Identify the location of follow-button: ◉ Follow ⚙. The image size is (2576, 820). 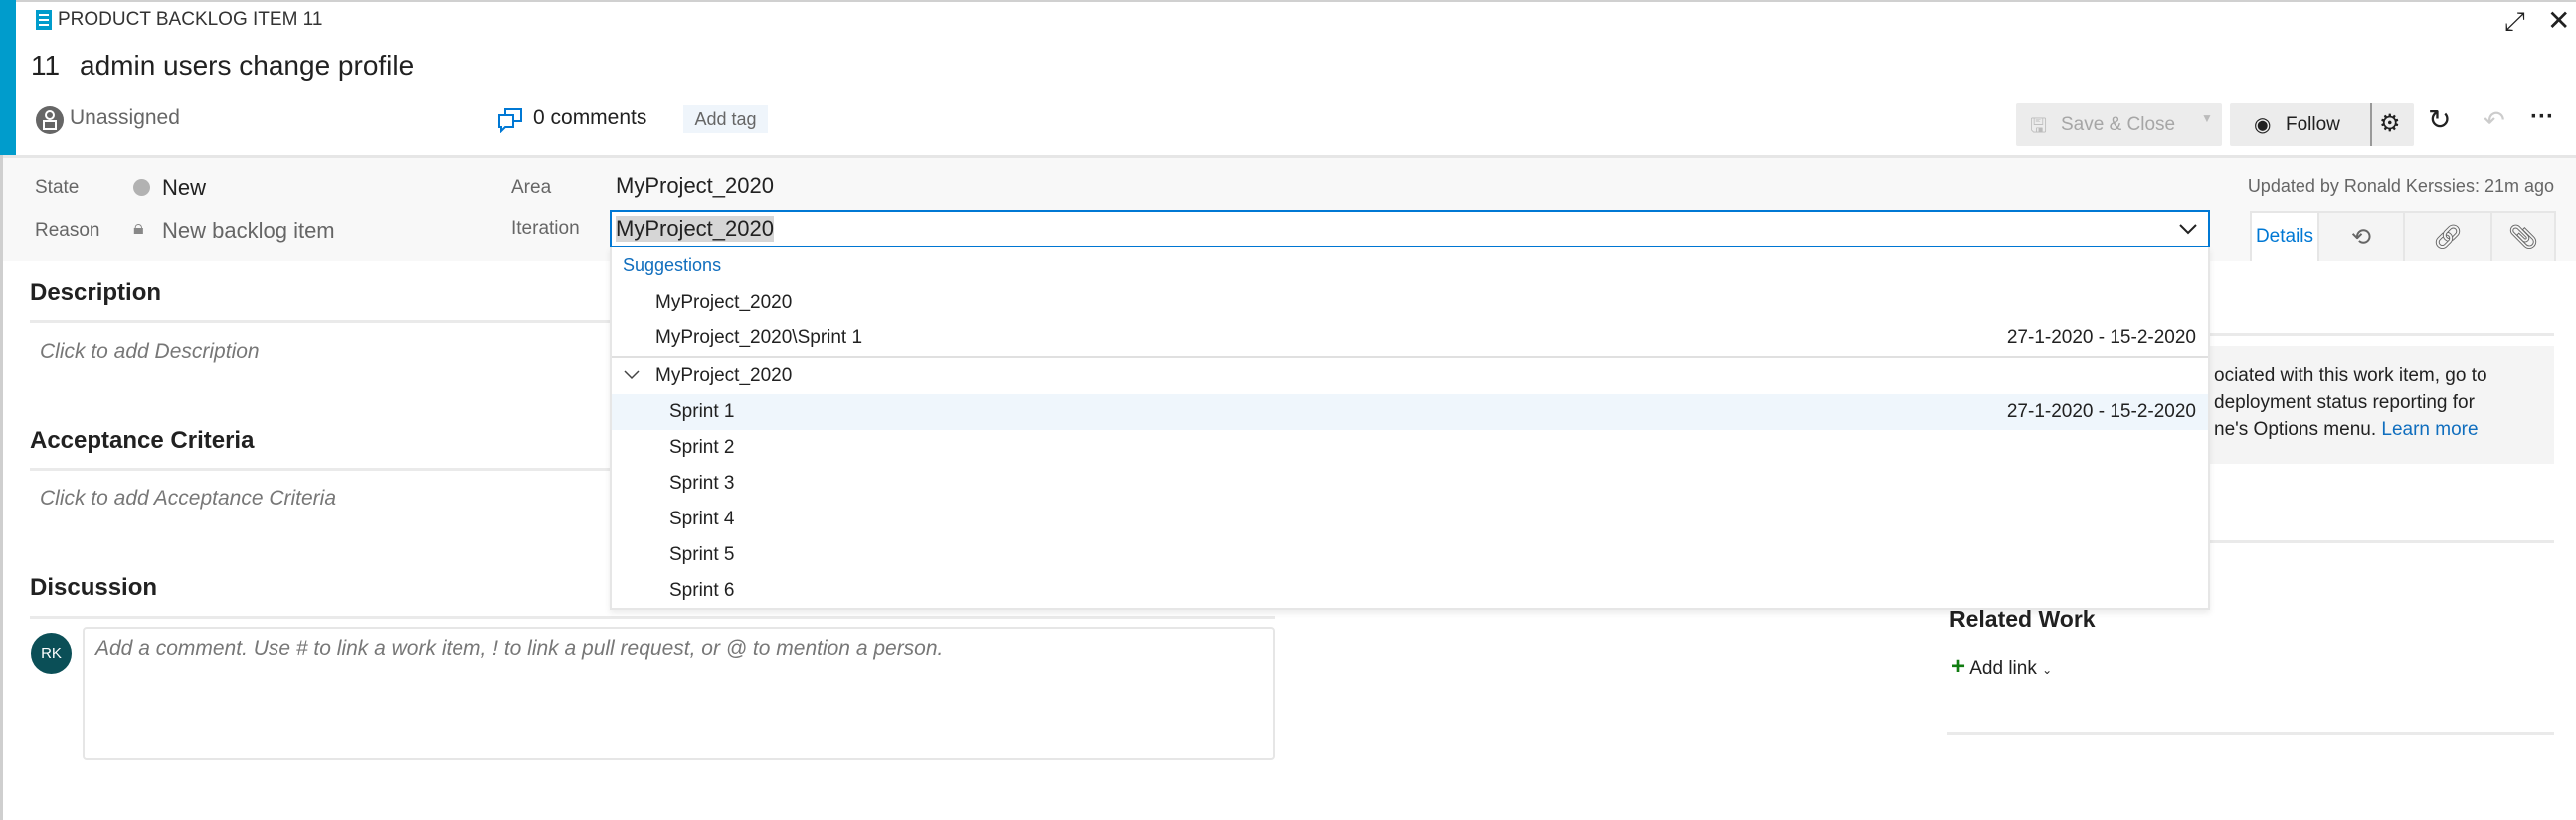
(2322, 124).